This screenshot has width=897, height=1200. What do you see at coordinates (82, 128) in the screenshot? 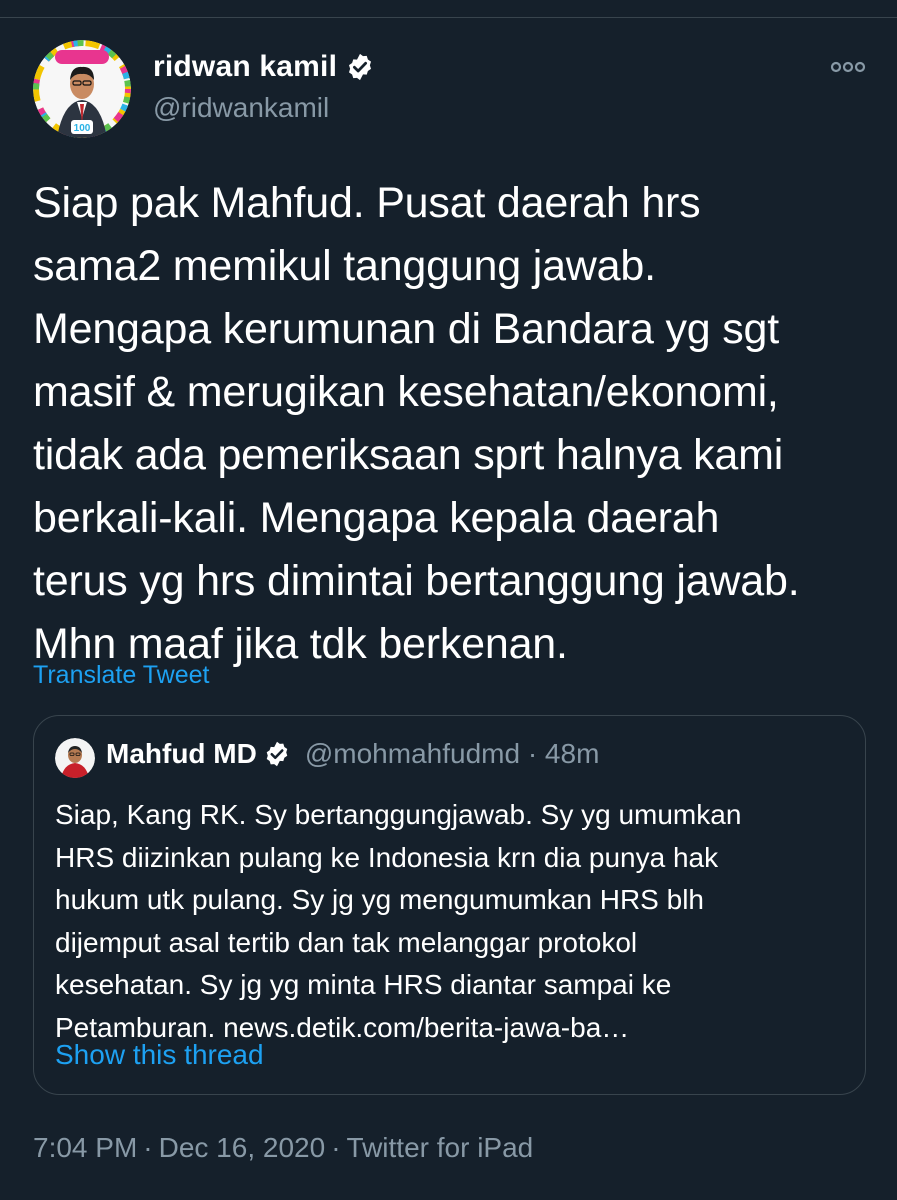
I see `avatar-badge-number: 100` at bounding box center [82, 128].